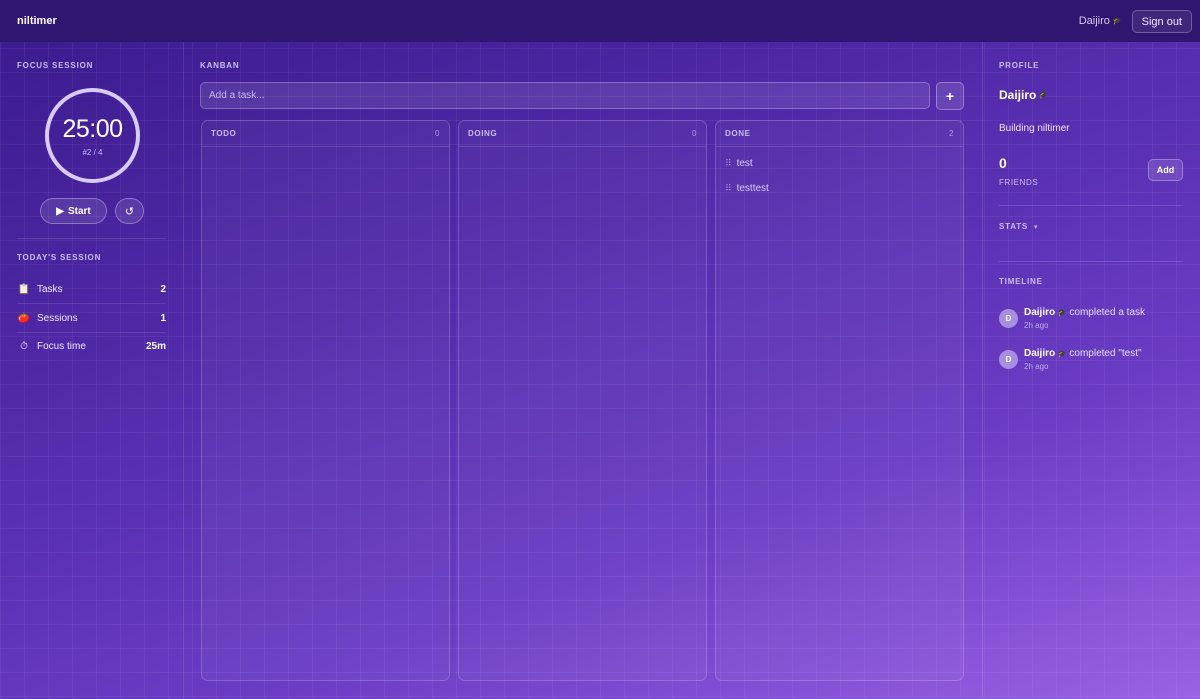 This screenshot has height=699, width=1200. What do you see at coordinates (752, 188) in the screenshot?
I see `task-title: testtest` at bounding box center [752, 188].